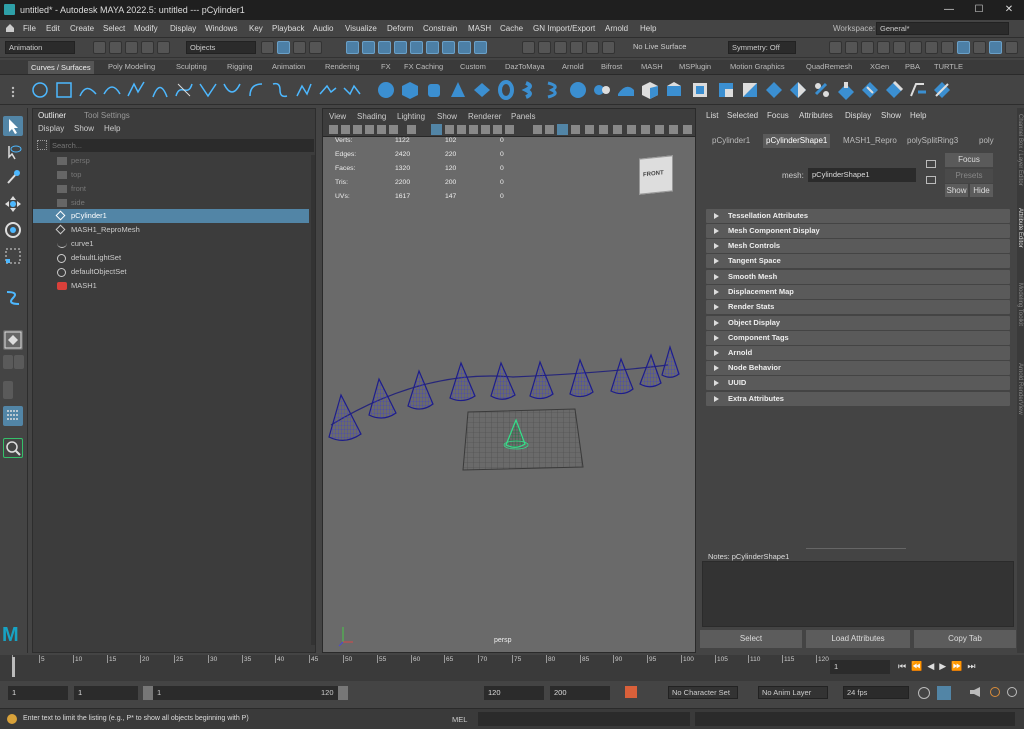 The image size is (1024, 729). I want to click on lasso-tool-icon, so click(13, 152).